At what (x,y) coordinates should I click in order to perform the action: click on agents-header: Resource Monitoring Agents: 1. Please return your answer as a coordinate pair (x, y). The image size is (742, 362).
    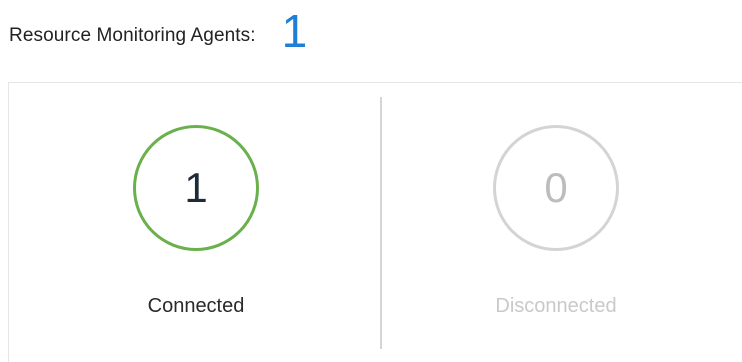
    Looking at the image, I should click on (158, 31).